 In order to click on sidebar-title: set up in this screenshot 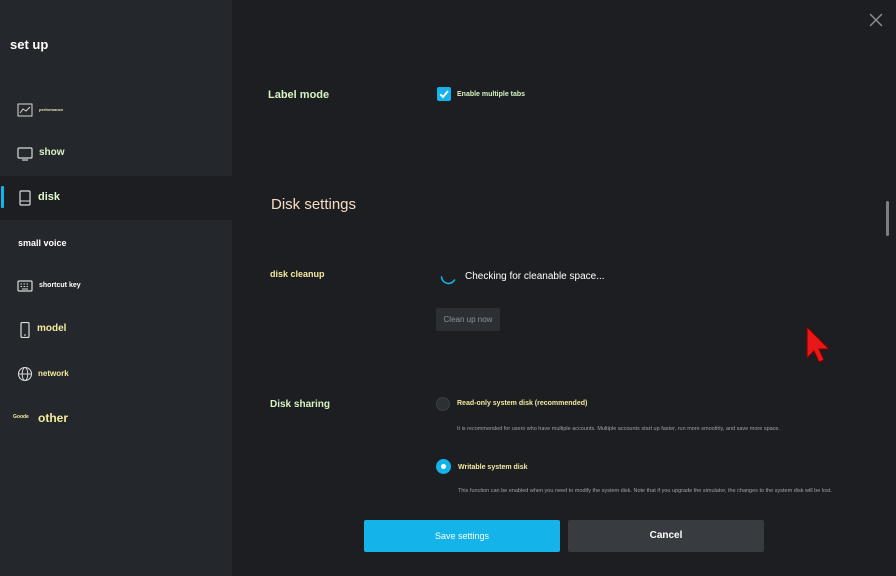, I will do `click(29, 44)`.